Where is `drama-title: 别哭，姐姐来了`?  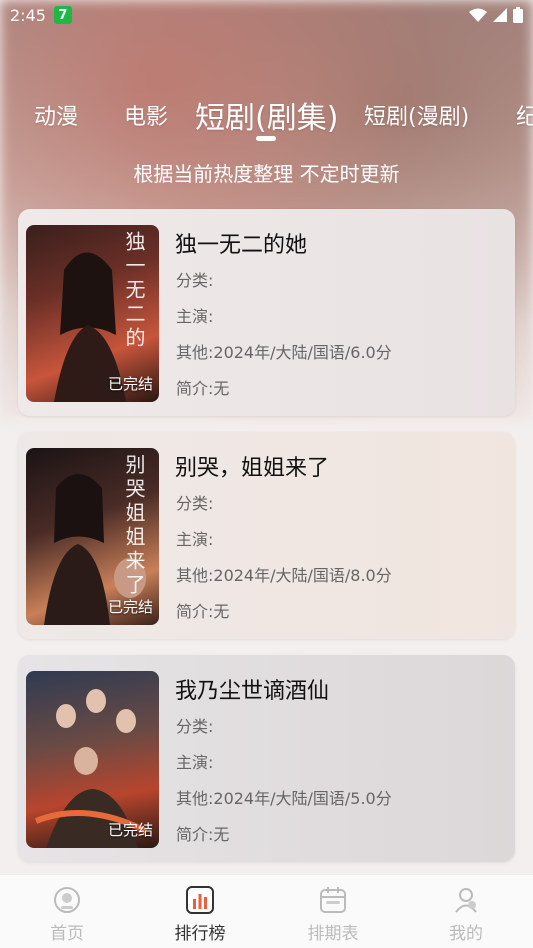
drama-title: 别哭，姐姐来了 is located at coordinates (252, 466).